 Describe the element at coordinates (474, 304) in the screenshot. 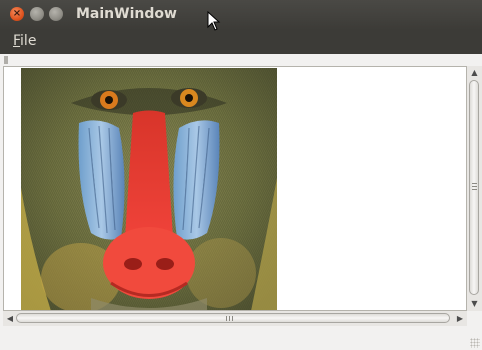

I see `scroll-down-arrow-icon: ▼` at that location.